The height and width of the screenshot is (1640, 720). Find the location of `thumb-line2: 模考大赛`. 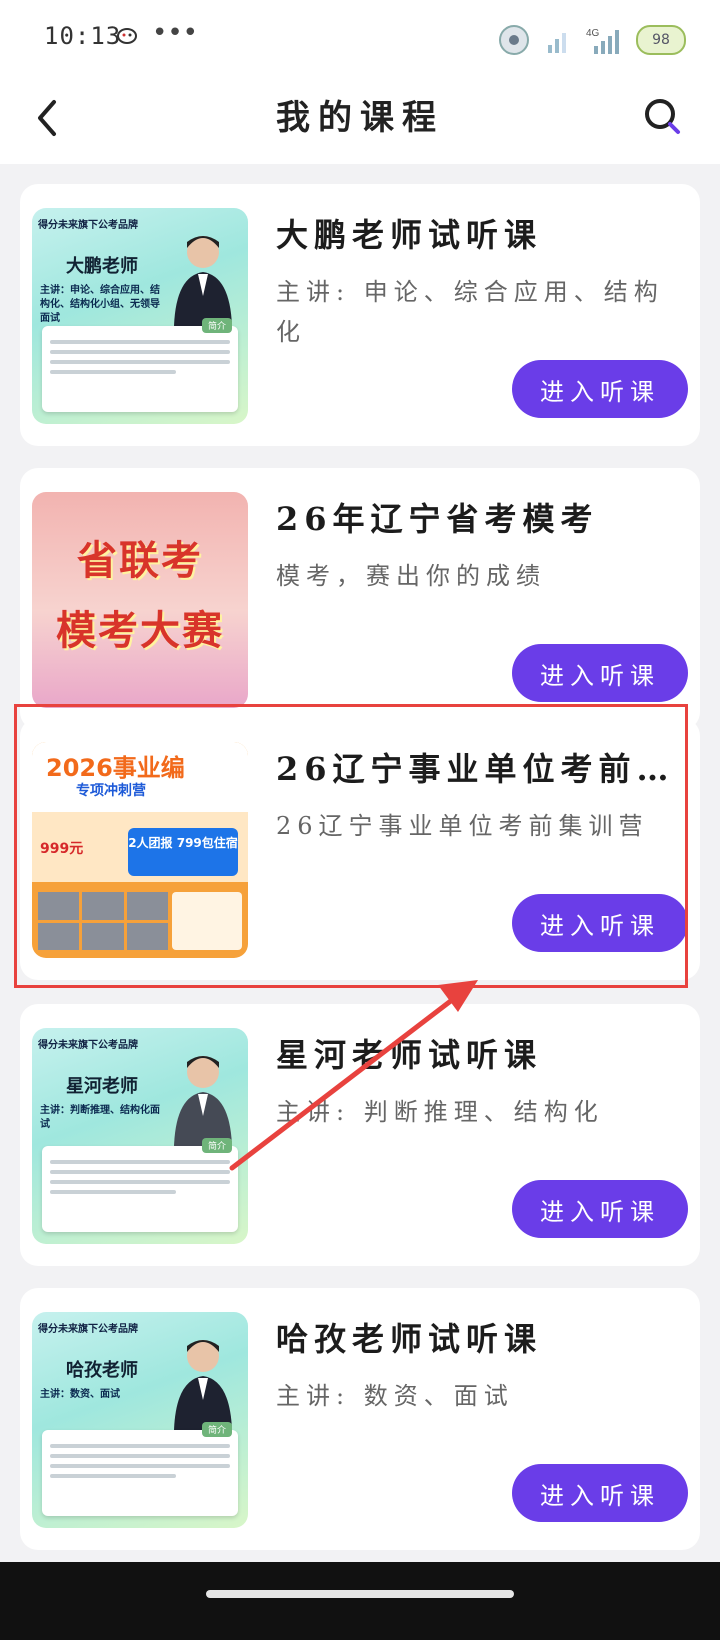

thumb-line2: 模考大赛 is located at coordinates (140, 630).